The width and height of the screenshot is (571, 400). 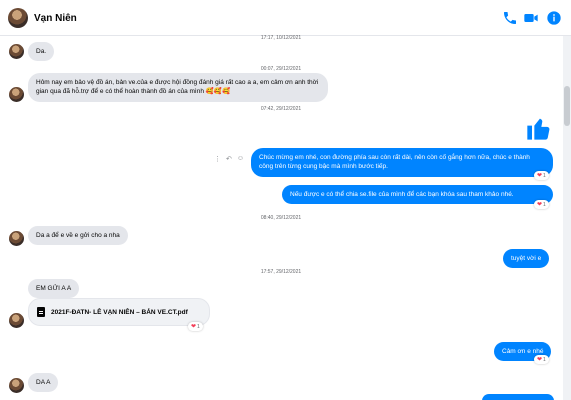 What do you see at coordinates (240, 159) in the screenshot?
I see `react-icon: ☺` at bounding box center [240, 159].